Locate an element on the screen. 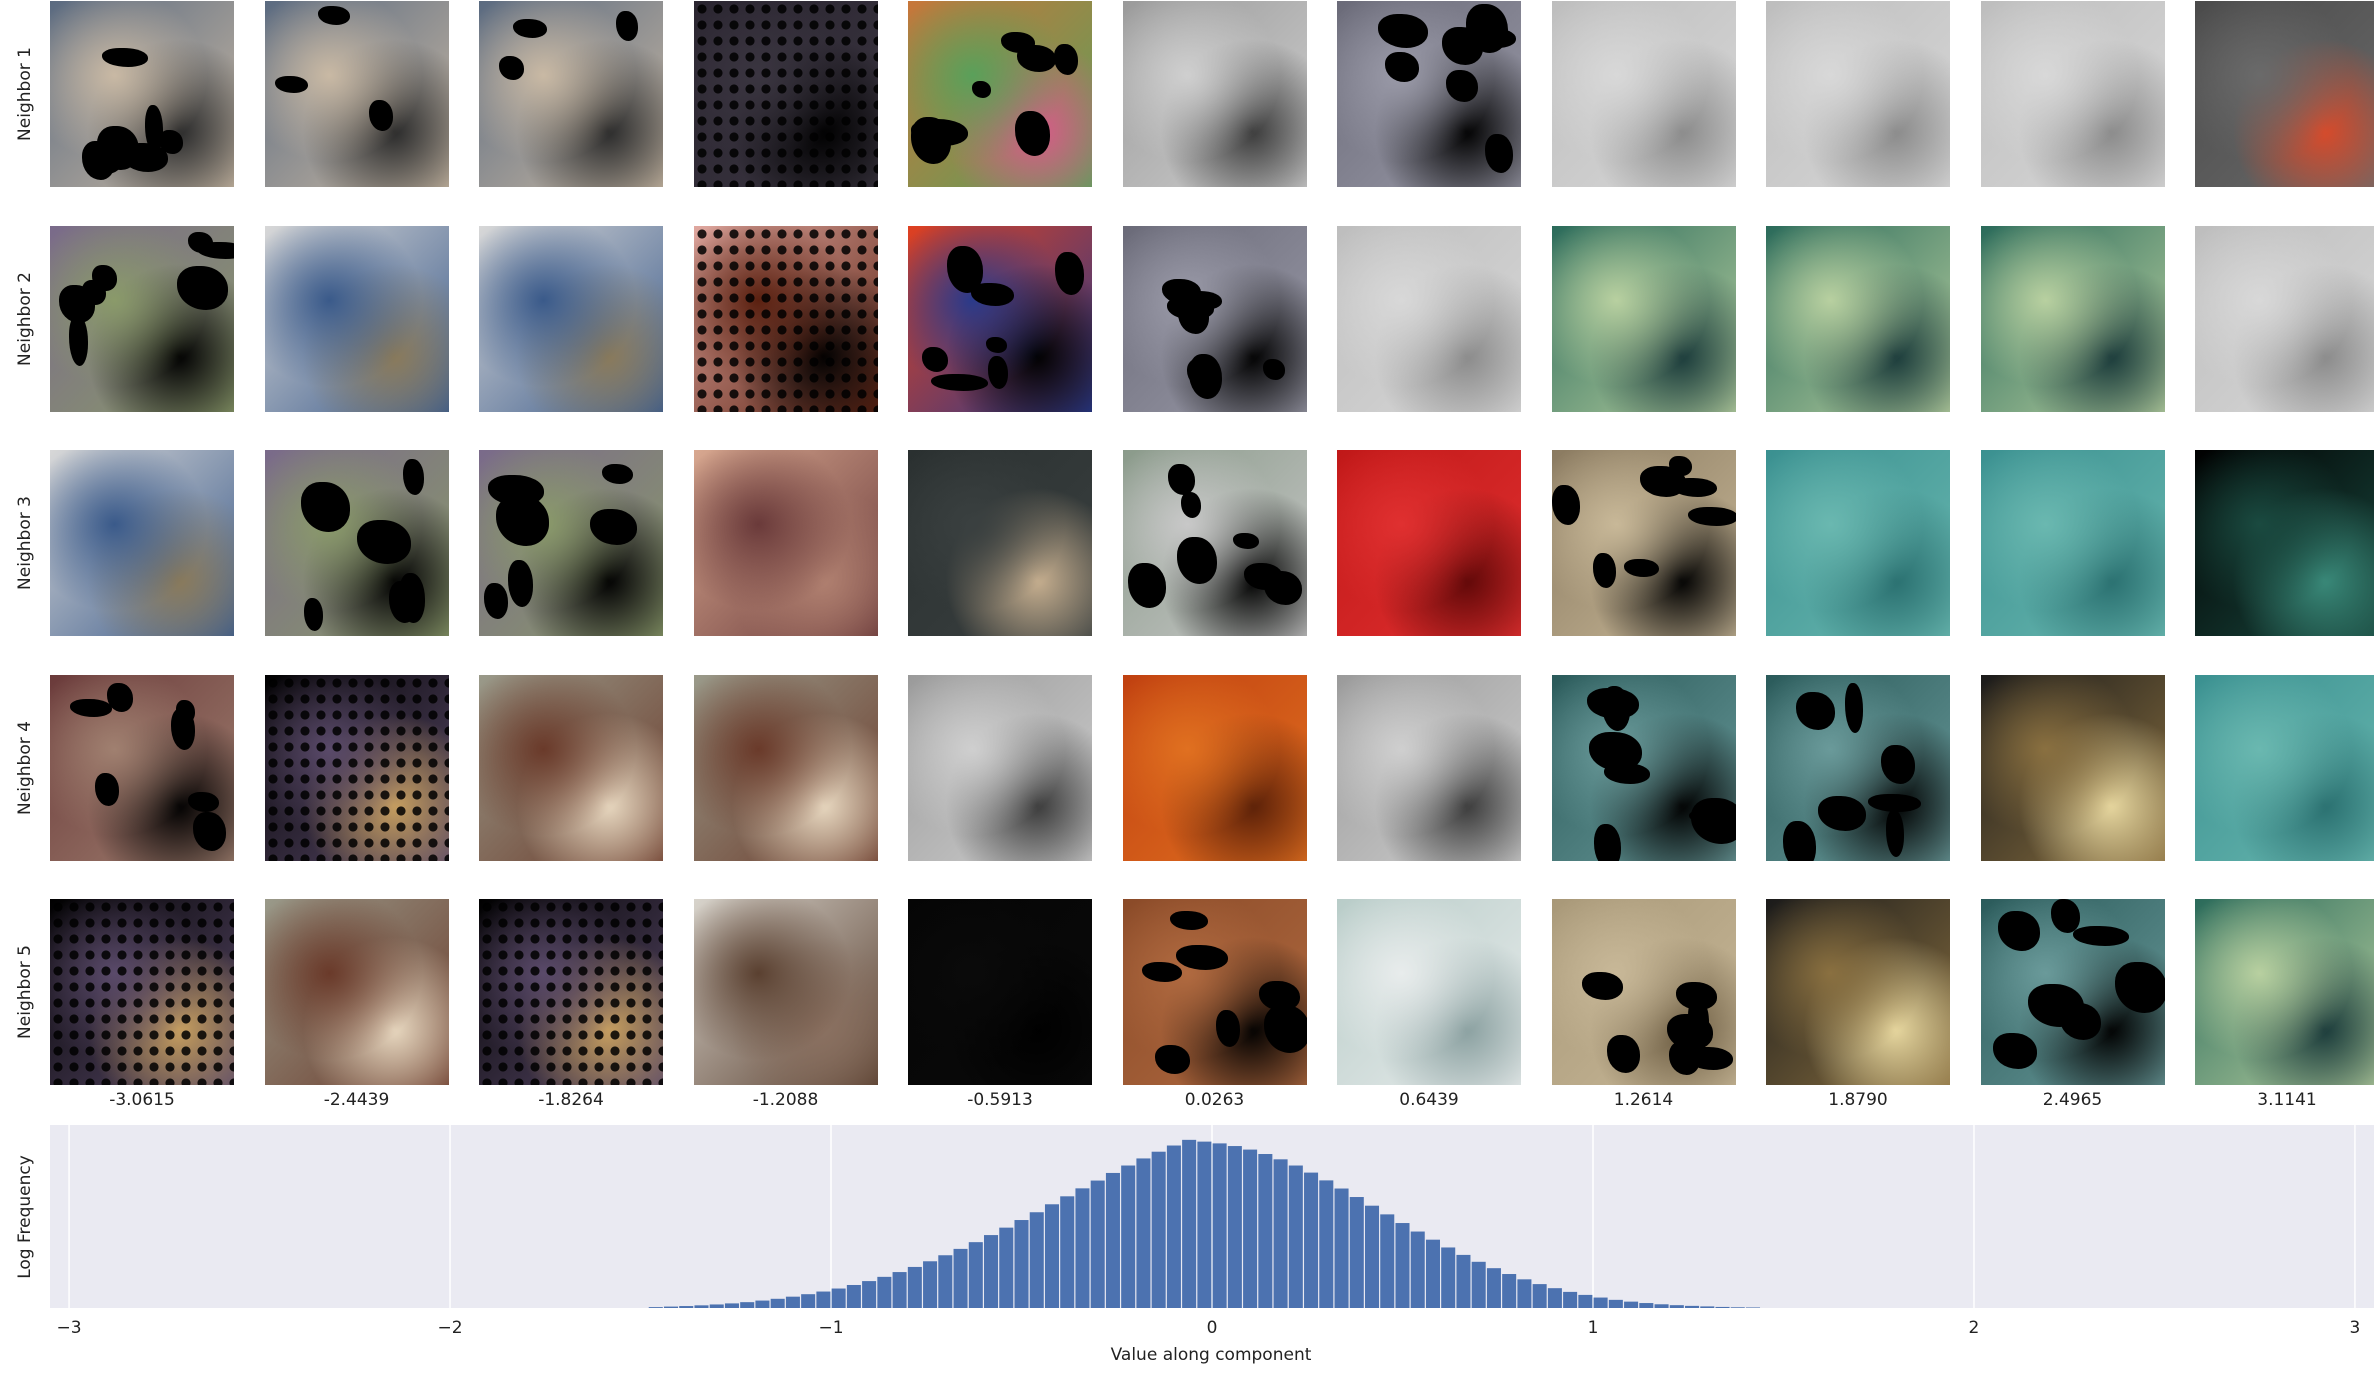  x-tick-labels: −3 −2 −1 0 1 2 3 is located at coordinates (1209, 1328).